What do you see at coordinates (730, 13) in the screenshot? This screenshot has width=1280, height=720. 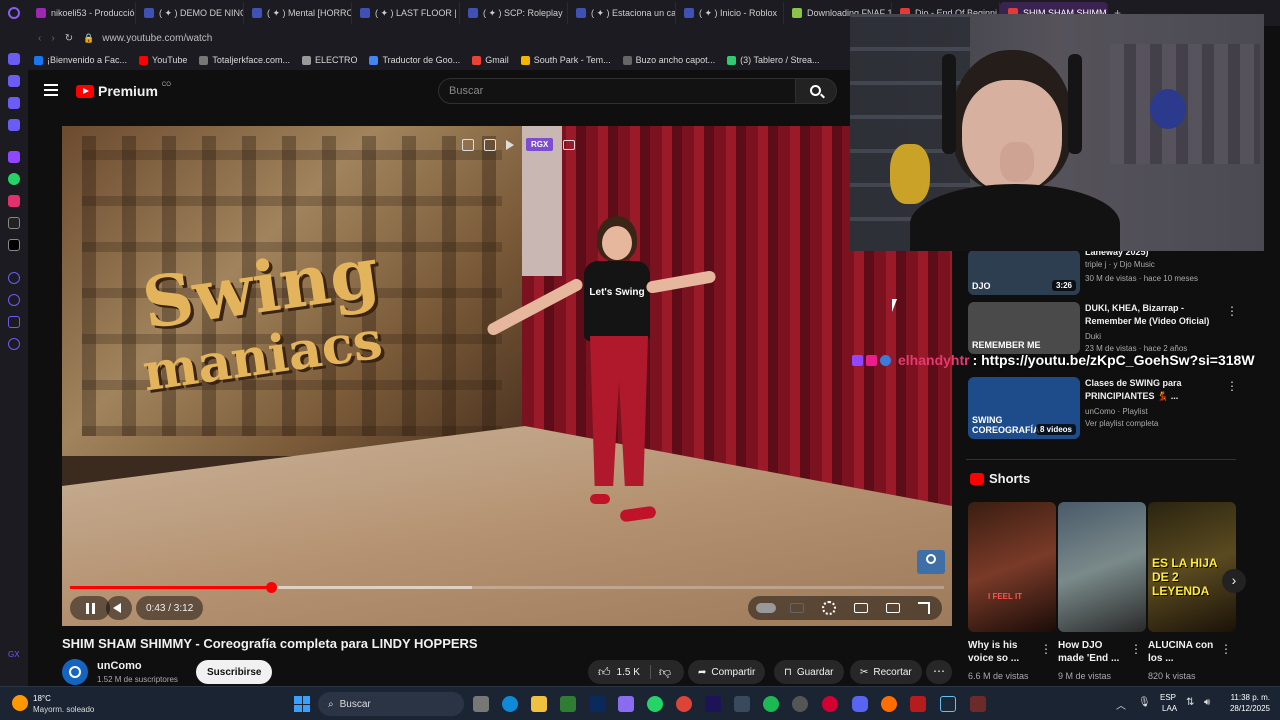 I see `browser-tab: ( ✦ ) Inicio - Roblox` at bounding box center [730, 13].